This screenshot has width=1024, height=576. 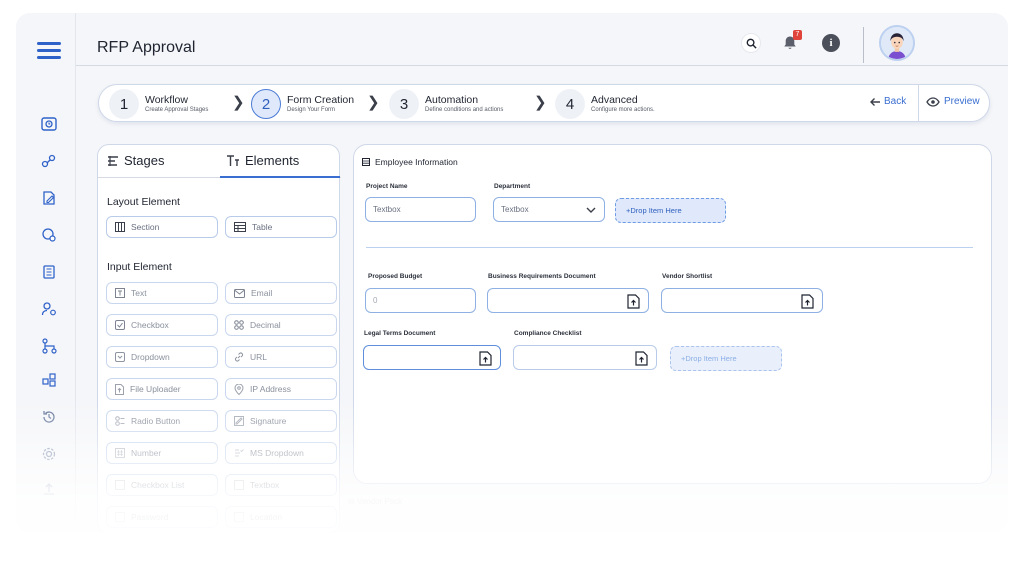 I want to click on department-label: Department, so click(x=512, y=186).